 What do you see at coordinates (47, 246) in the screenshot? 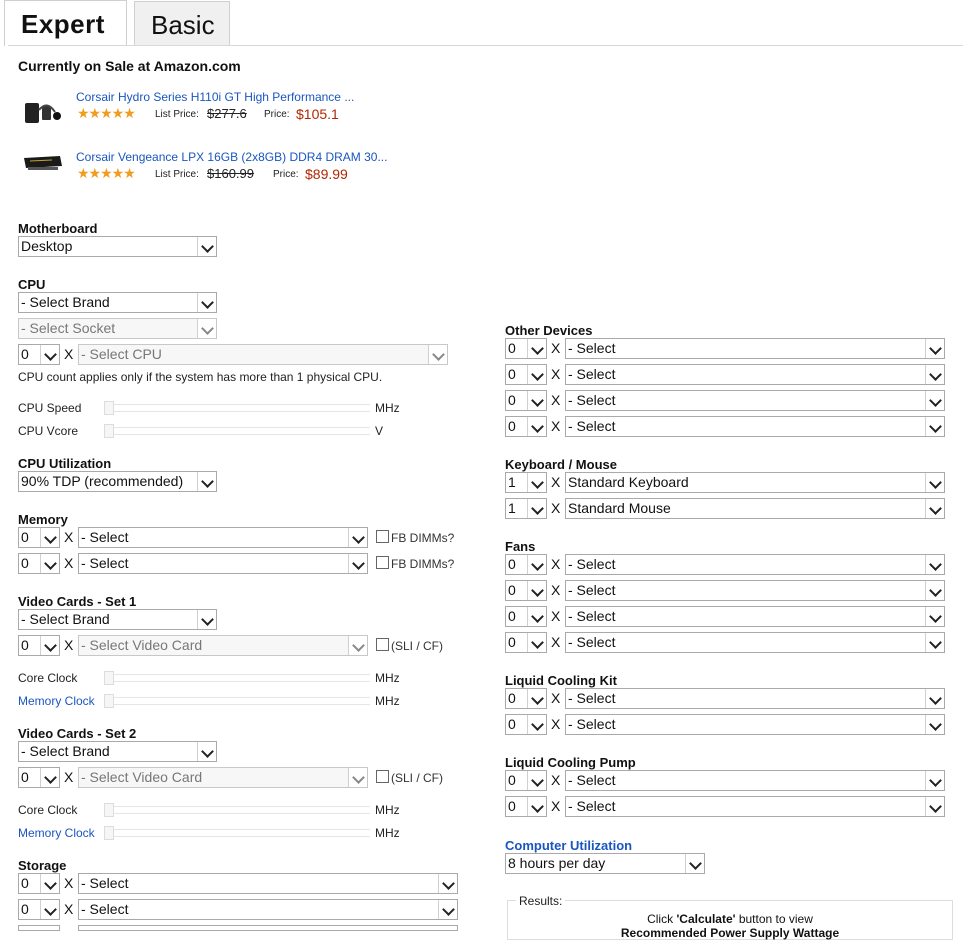
I see `motherboard-value: Desktop` at bounding box center [47, 246].